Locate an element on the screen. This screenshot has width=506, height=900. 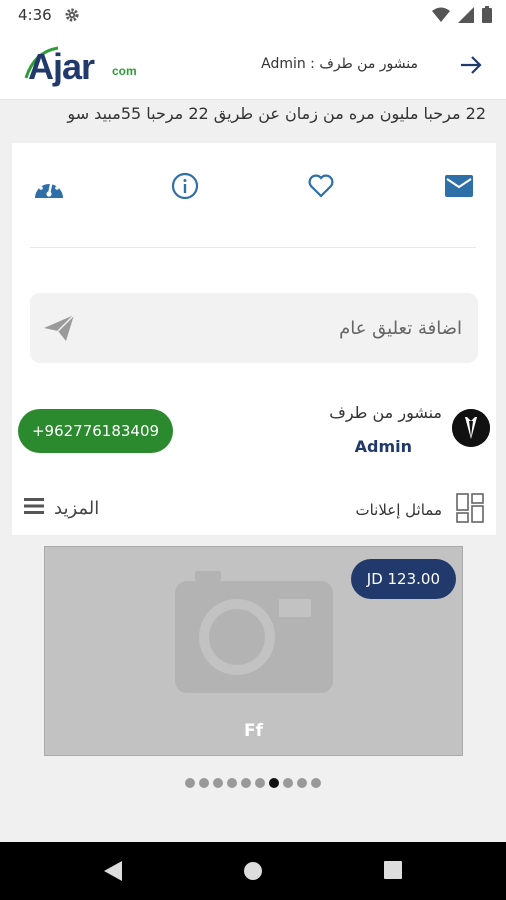
status-time: 4:36 is located at coordinates (35, 15).